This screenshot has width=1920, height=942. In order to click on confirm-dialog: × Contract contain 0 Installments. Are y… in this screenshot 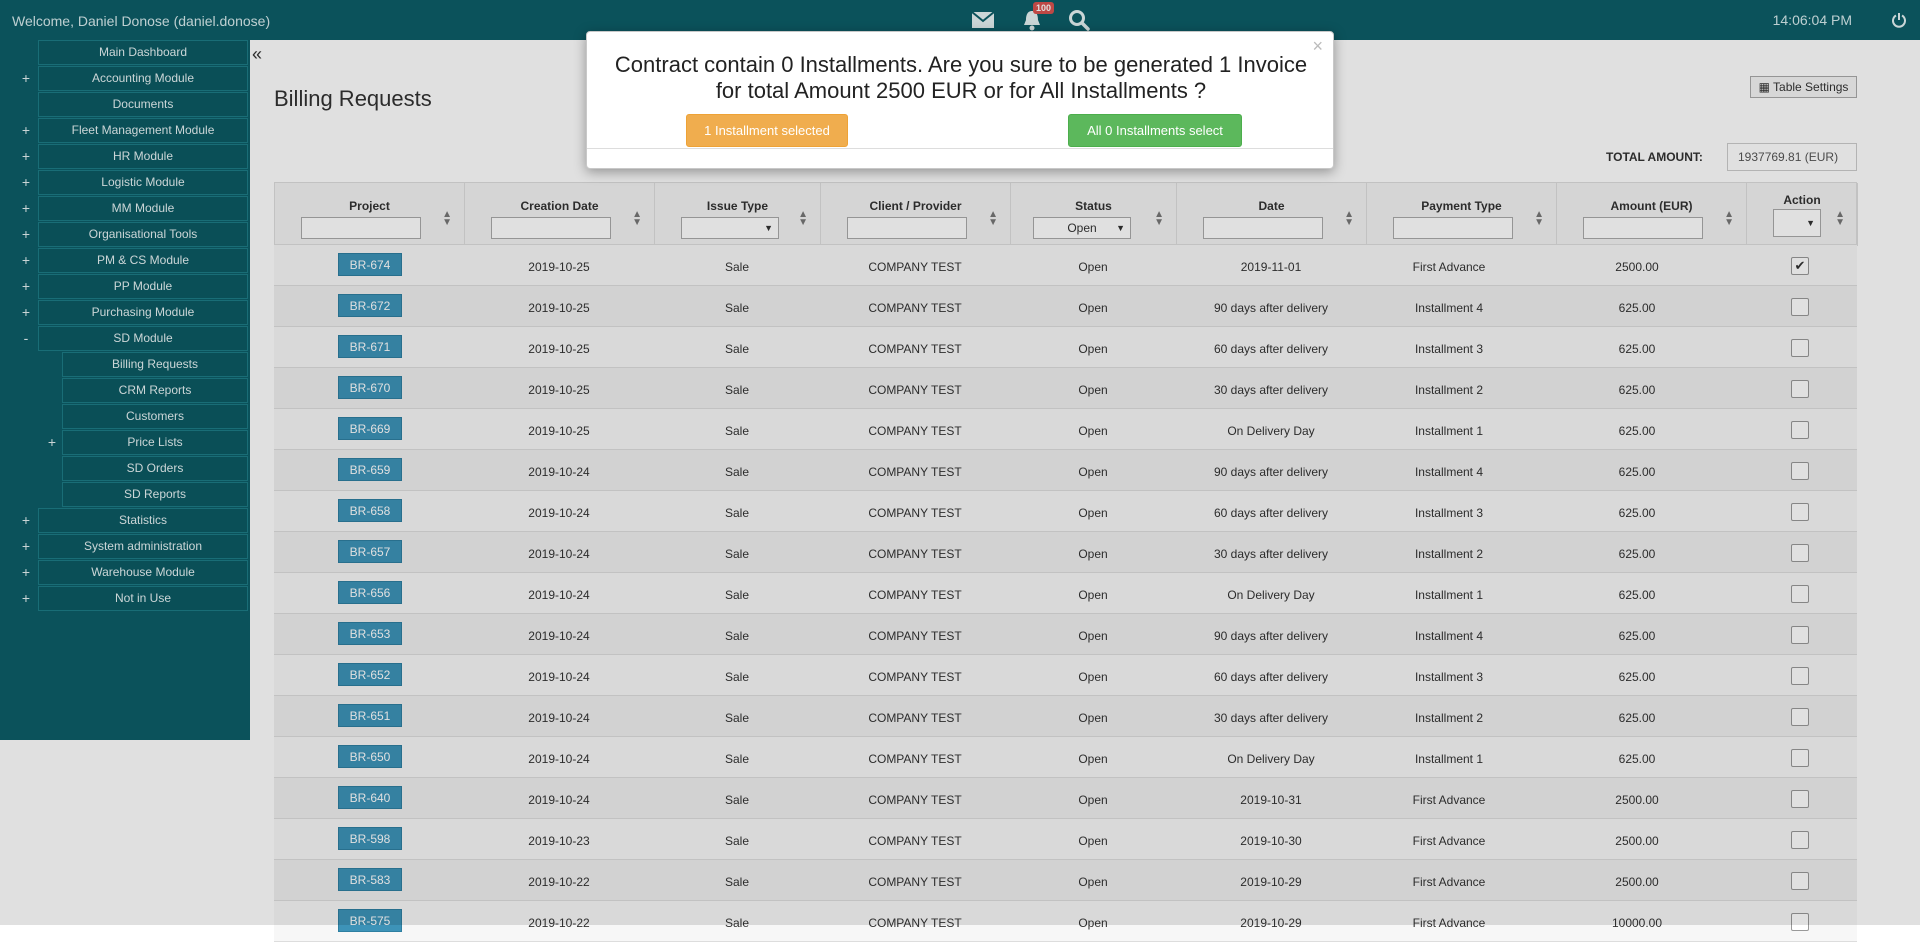, I will do `click(960, 100)`.